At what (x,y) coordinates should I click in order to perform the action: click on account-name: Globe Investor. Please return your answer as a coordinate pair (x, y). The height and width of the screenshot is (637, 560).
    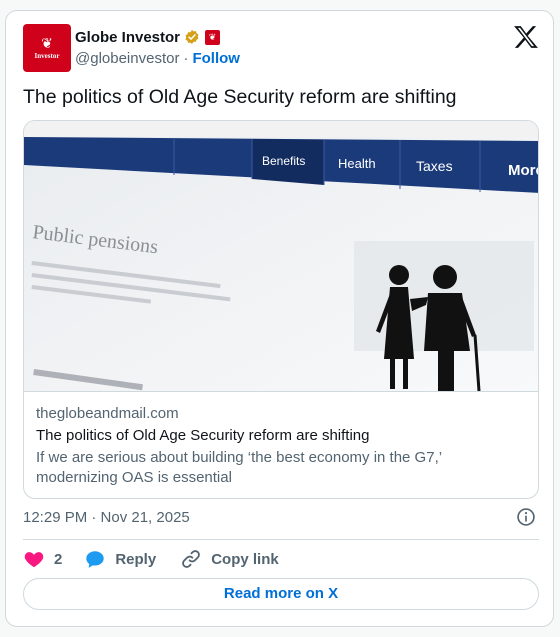
    Looking at the image, I should click on (127, 37).